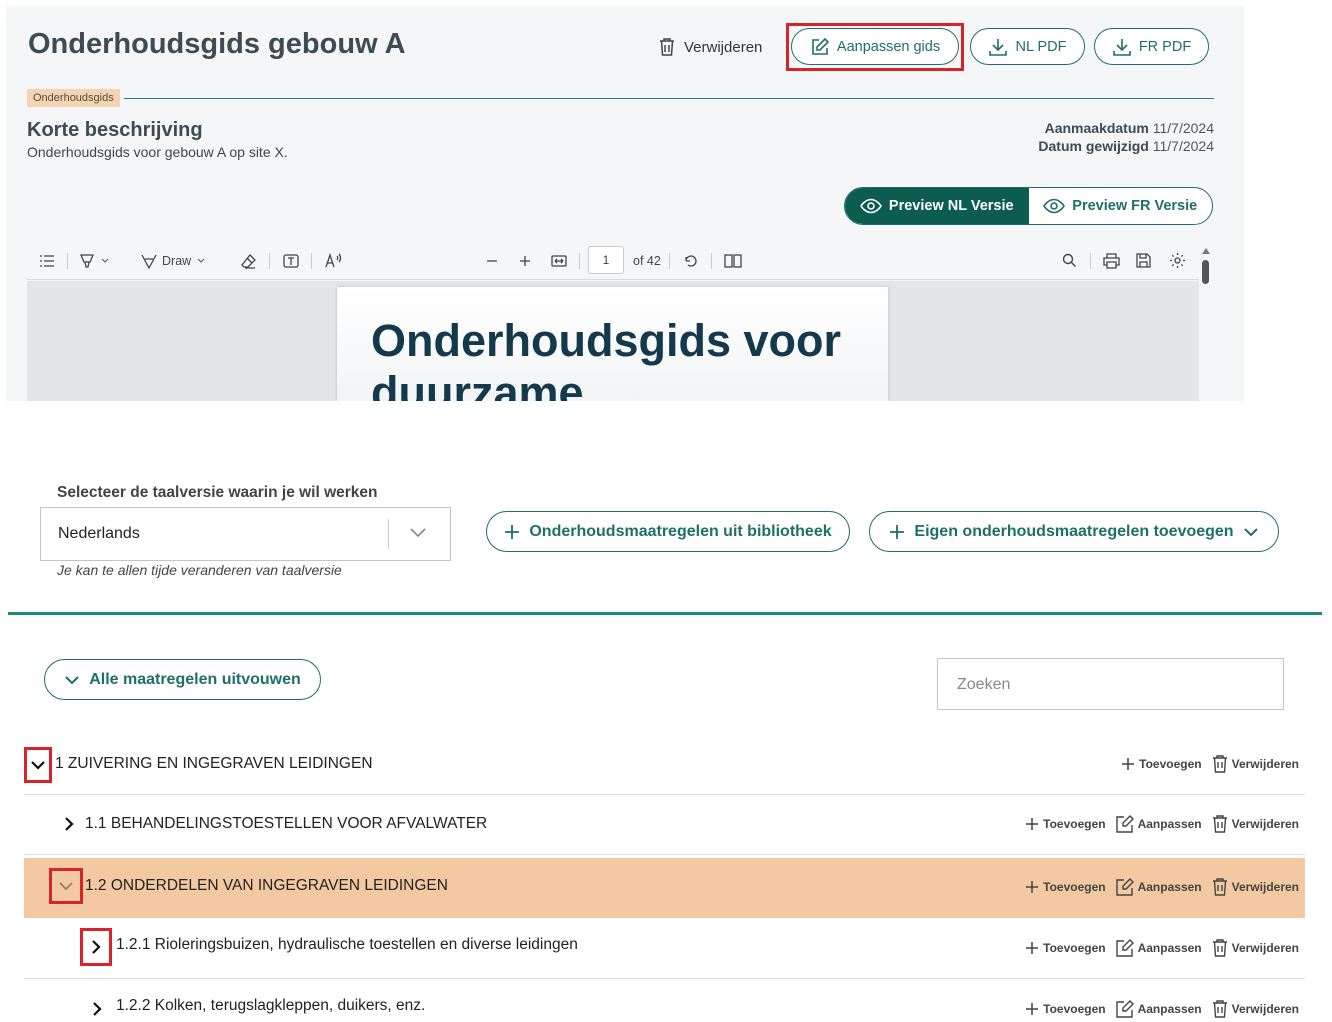 The image size is (1332, 1022). I want to click on page-view-icon, so click(733, 260).